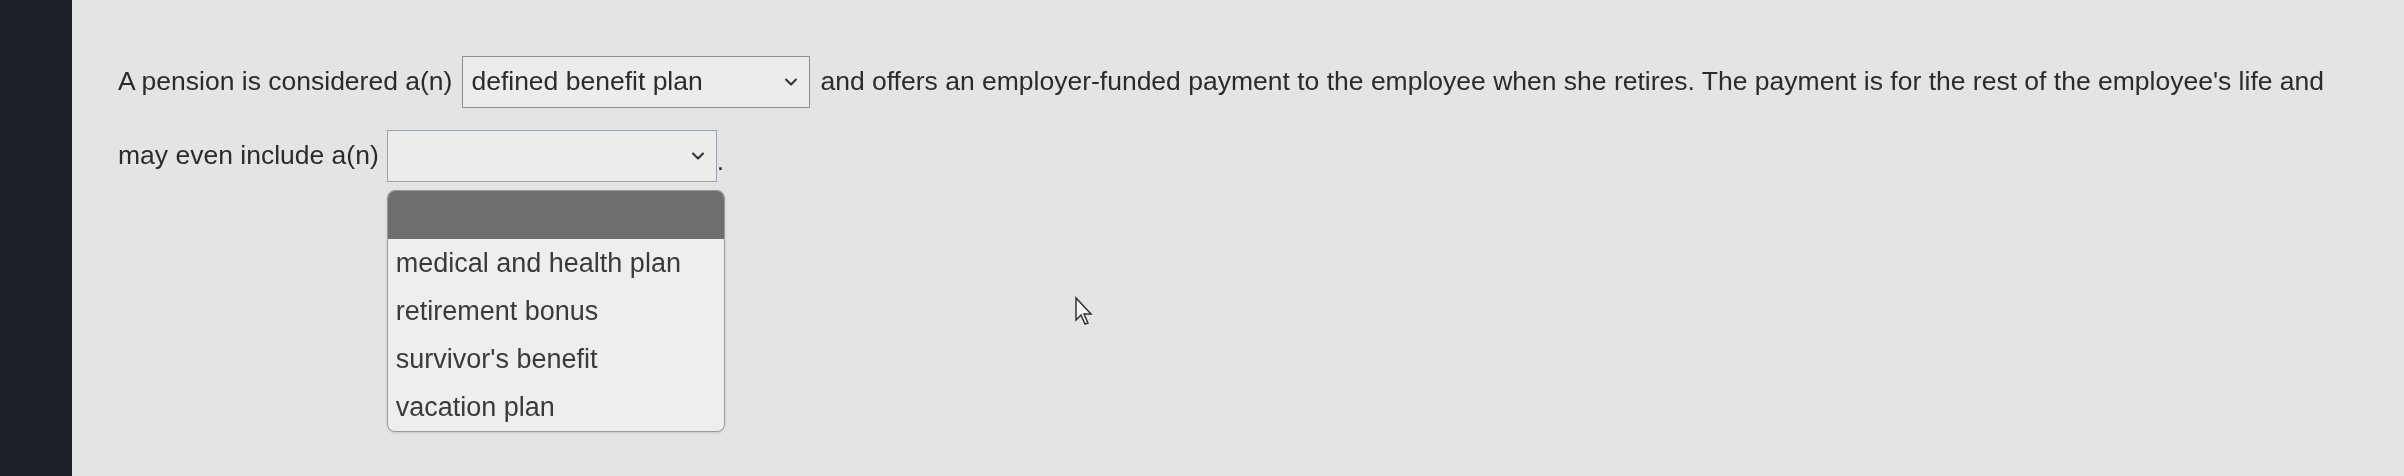 This screenshot has width=2404, height=476. What do you see at coordinates (551, 156) in the screenshot?
I see `dropdown-select` at bounding box center [551, 156].